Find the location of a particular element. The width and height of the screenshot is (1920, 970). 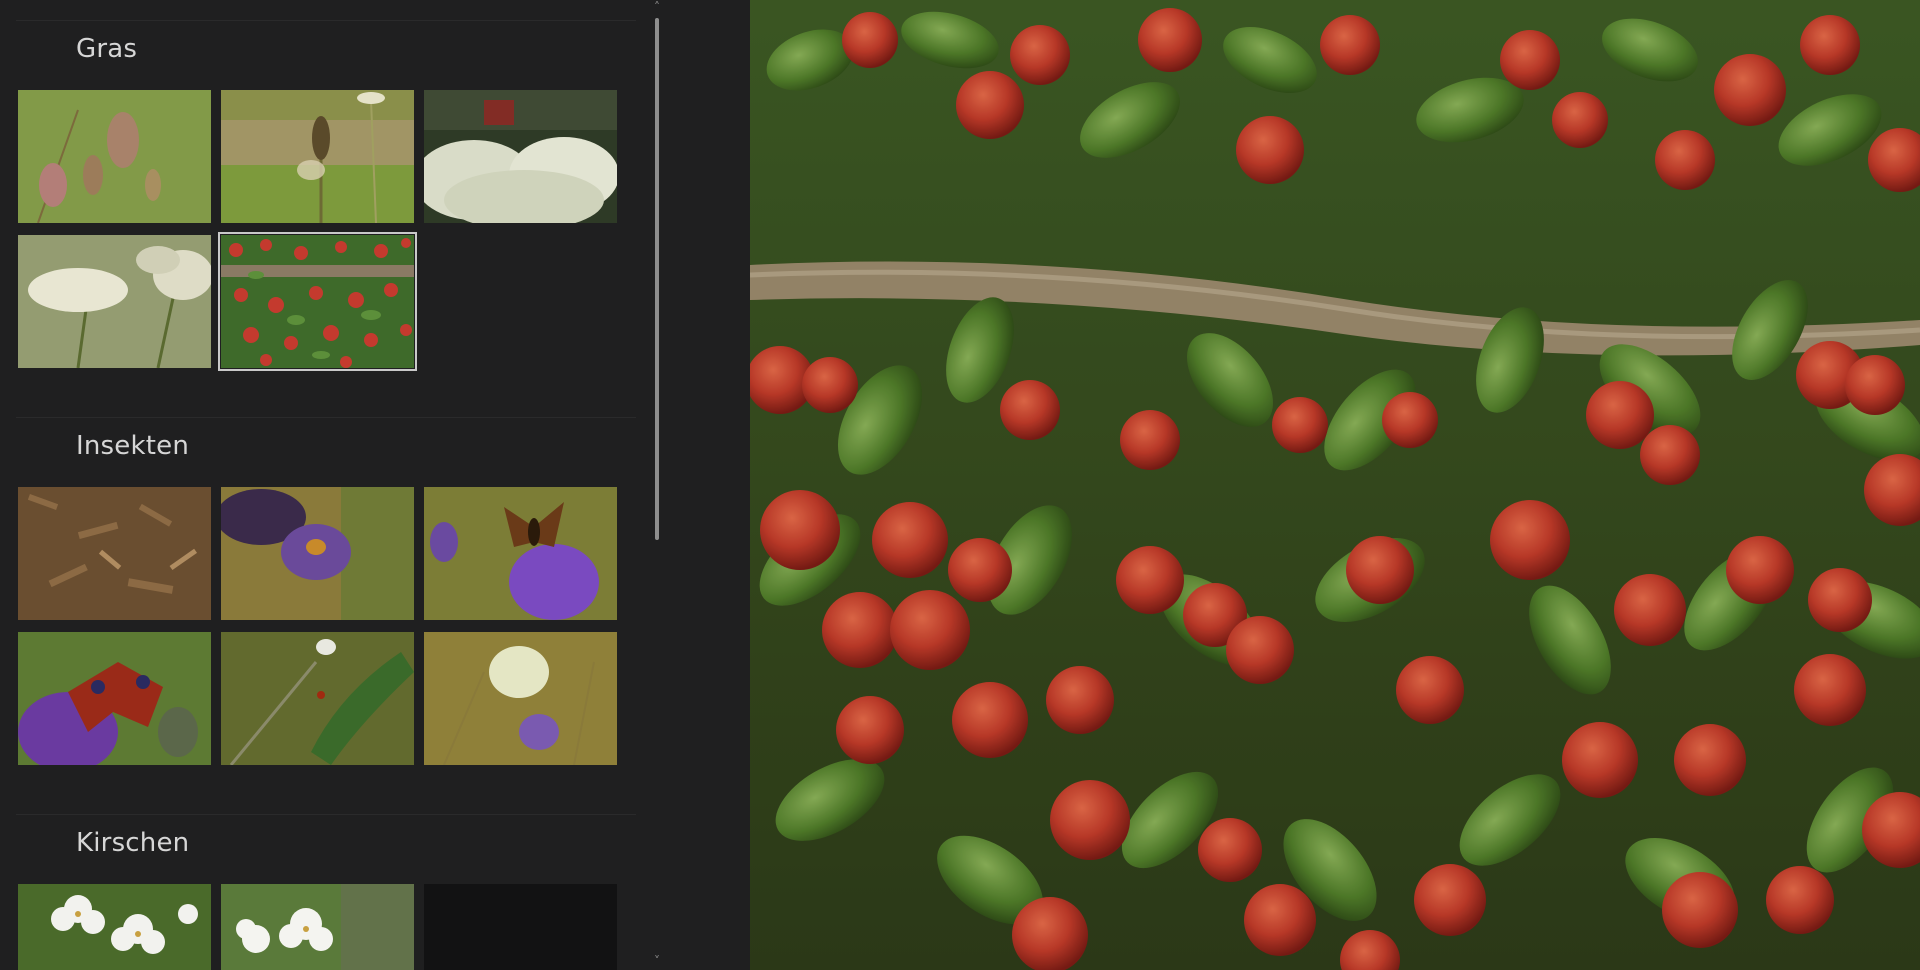

section-title-insekten: Insekten is located at coordinates (133, 446).